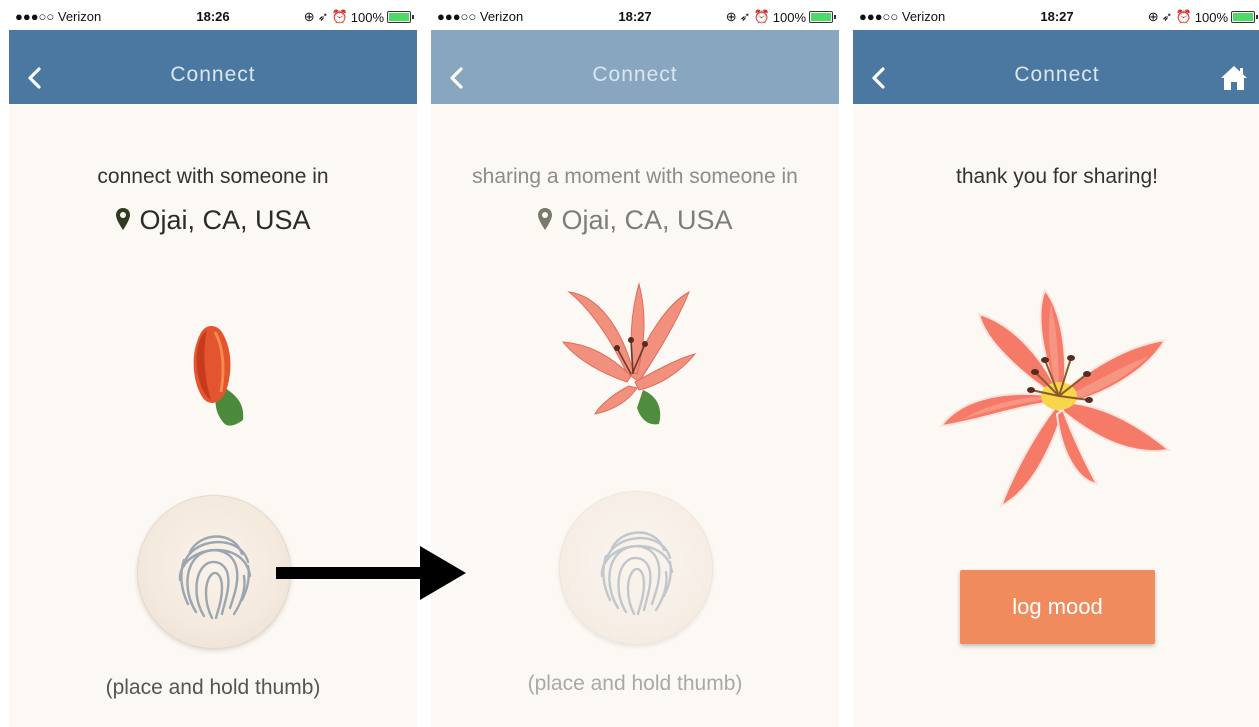  What do you see at coordinates (1057, 607) in the screenshot?
I see `log-mood-button: log mood` at bounding box center [1057, 607].